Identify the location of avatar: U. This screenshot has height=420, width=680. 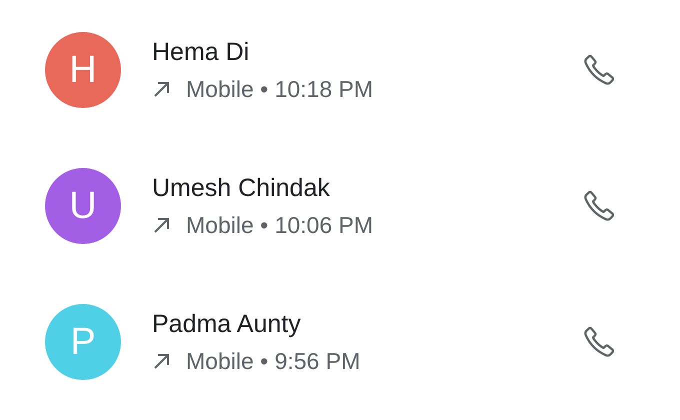
(83, 206).